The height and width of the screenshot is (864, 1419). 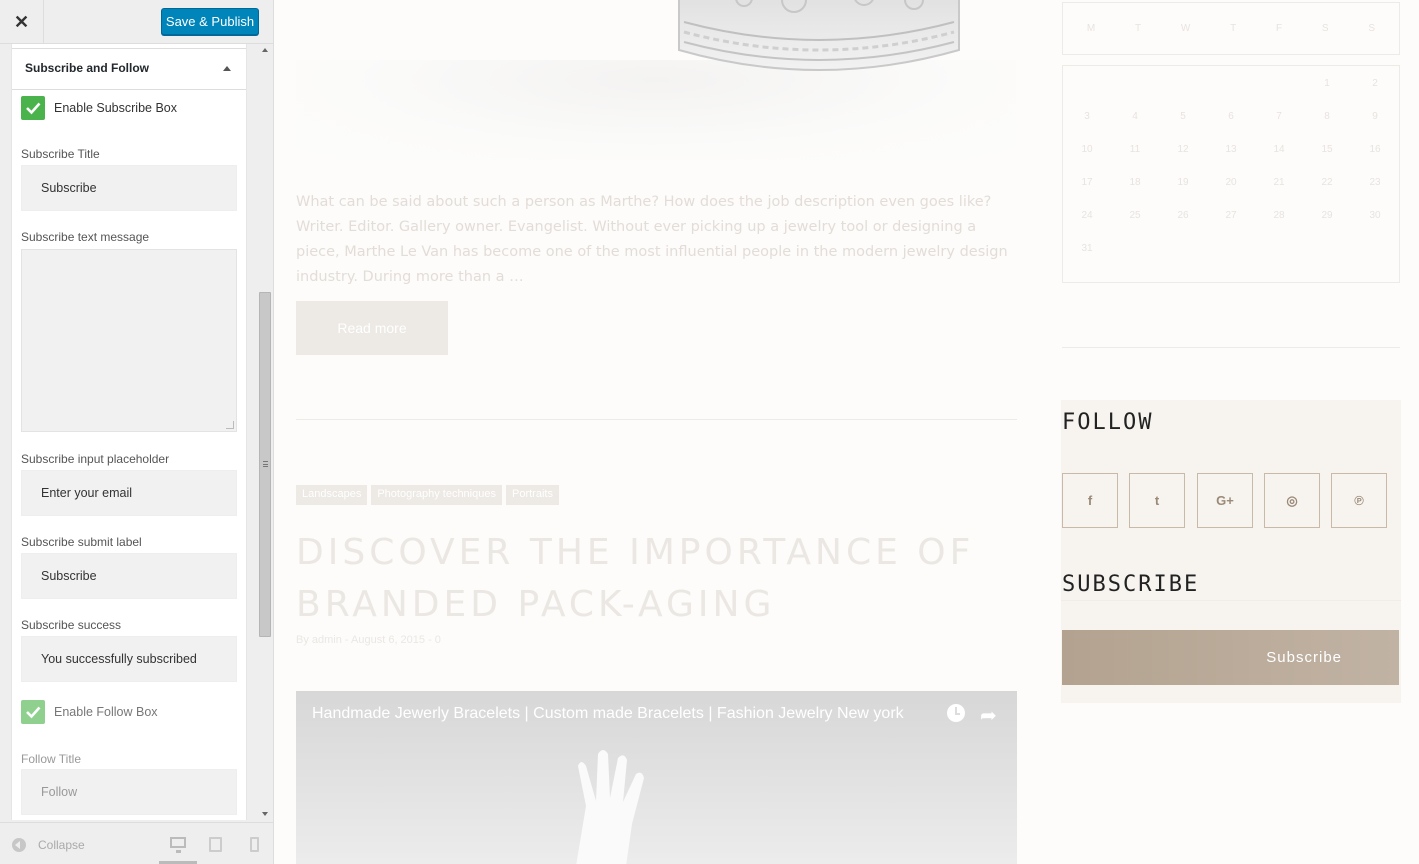 I want to click on calendar-date: 10, so click(x=1087, y=149).